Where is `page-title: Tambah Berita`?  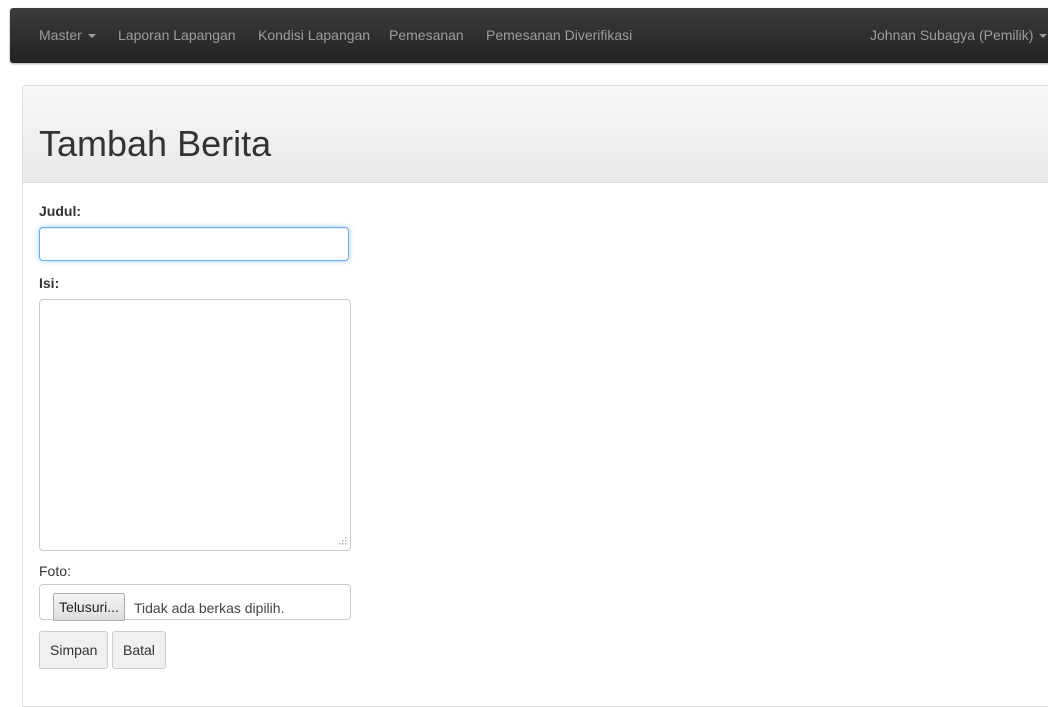
page-title: Tambah Berita is located at coordinates (155, 143).